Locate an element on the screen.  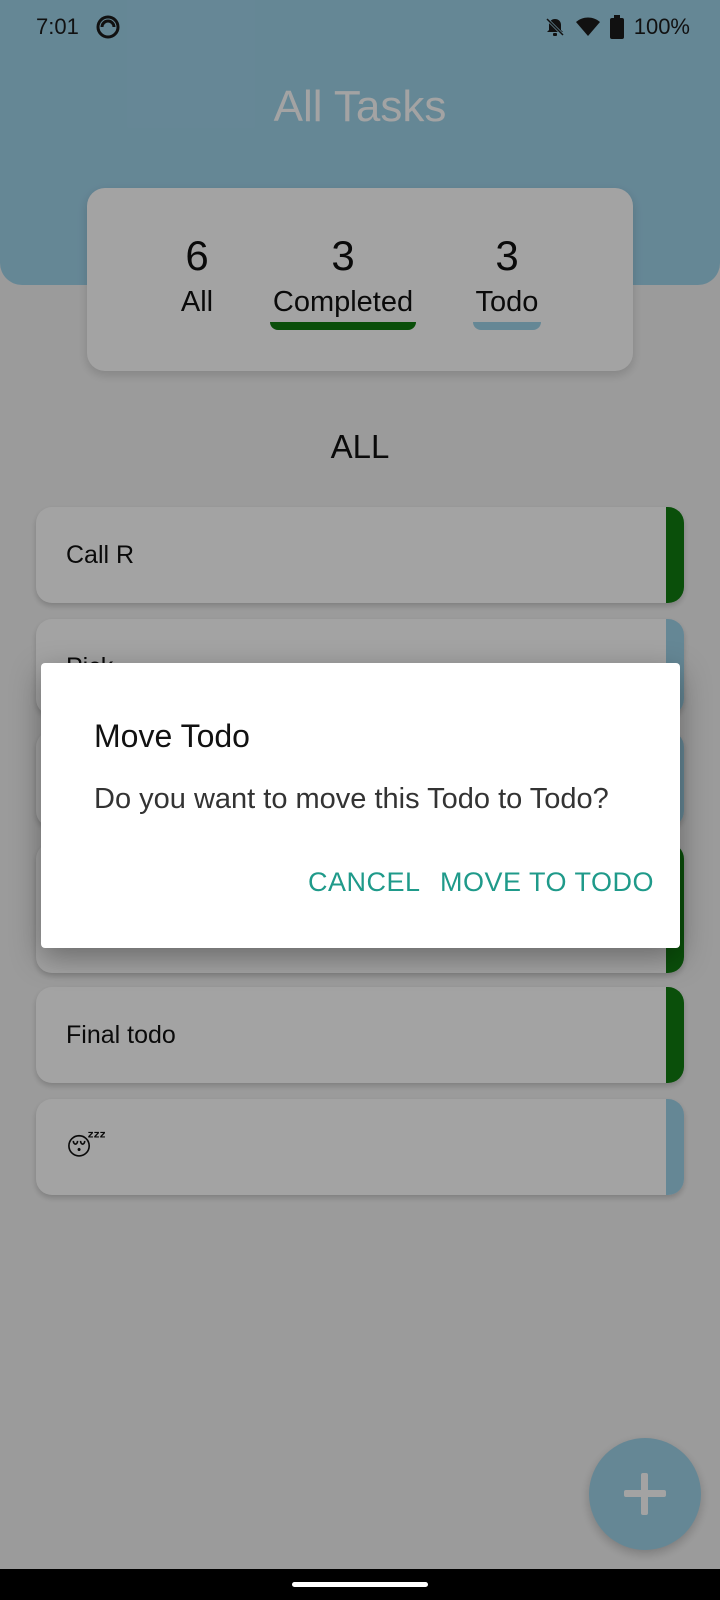
navigation-bar is located at coordinates (360, 1584).